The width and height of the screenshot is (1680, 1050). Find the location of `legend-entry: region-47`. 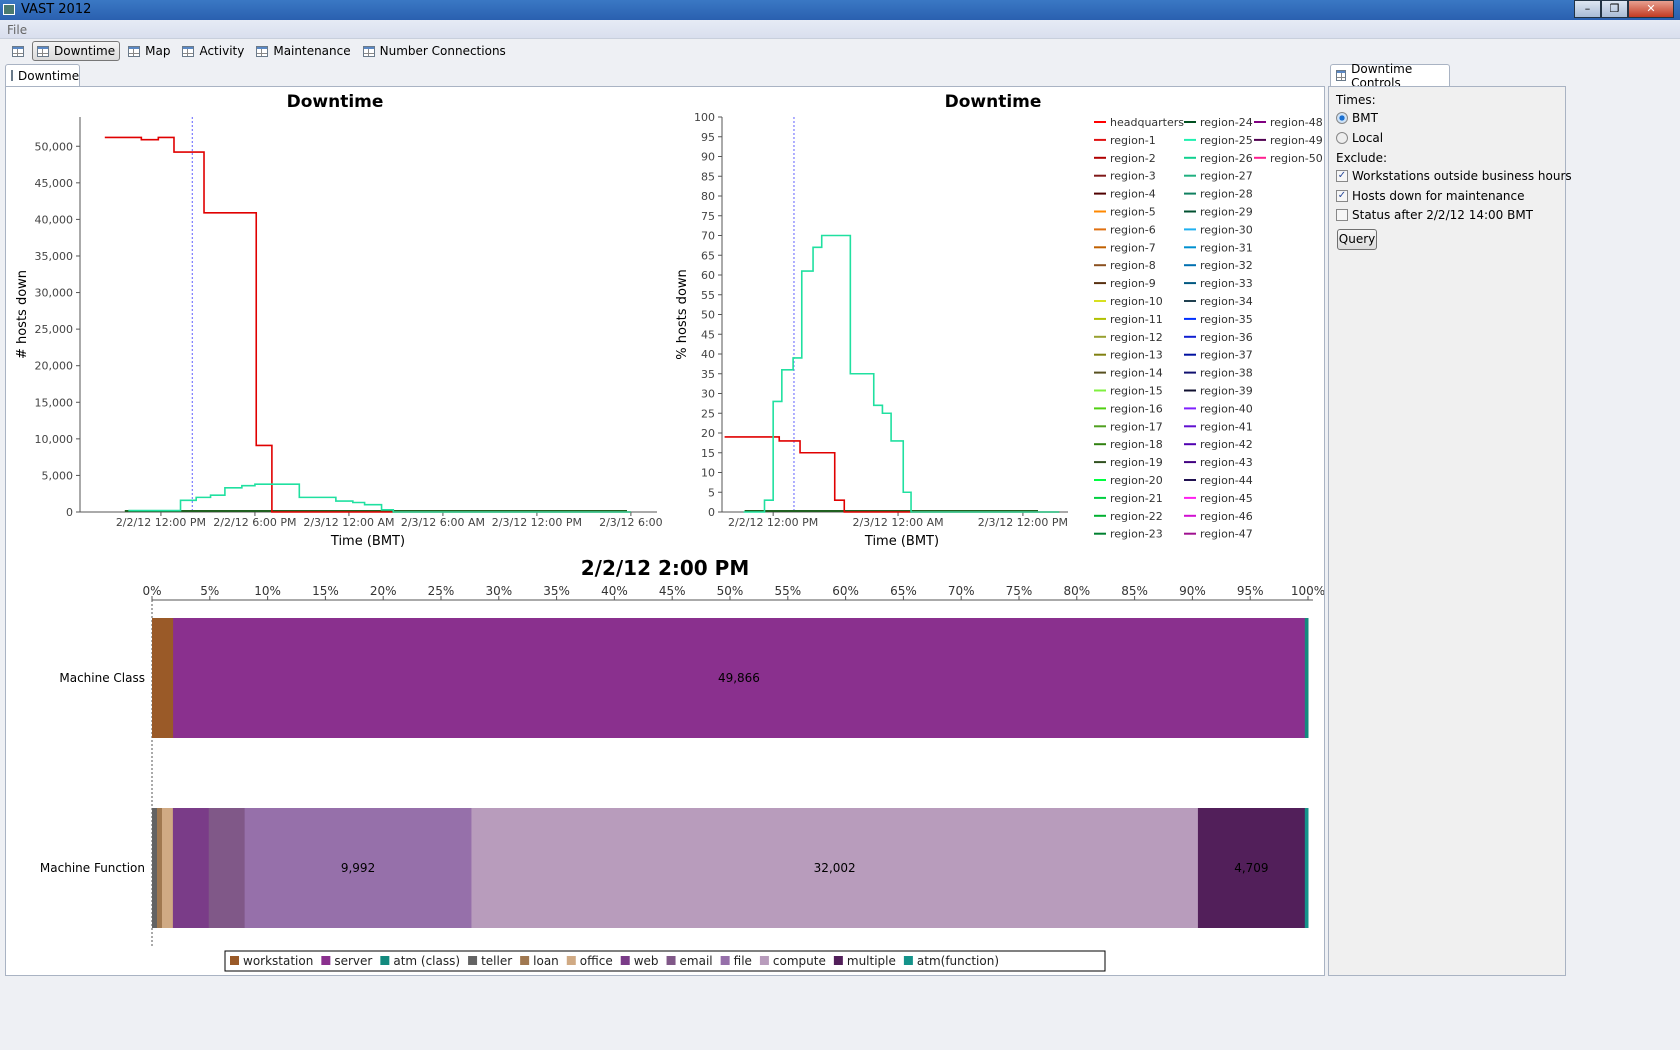

legend-entry: region-47 is located at coordinates (1226, 534).